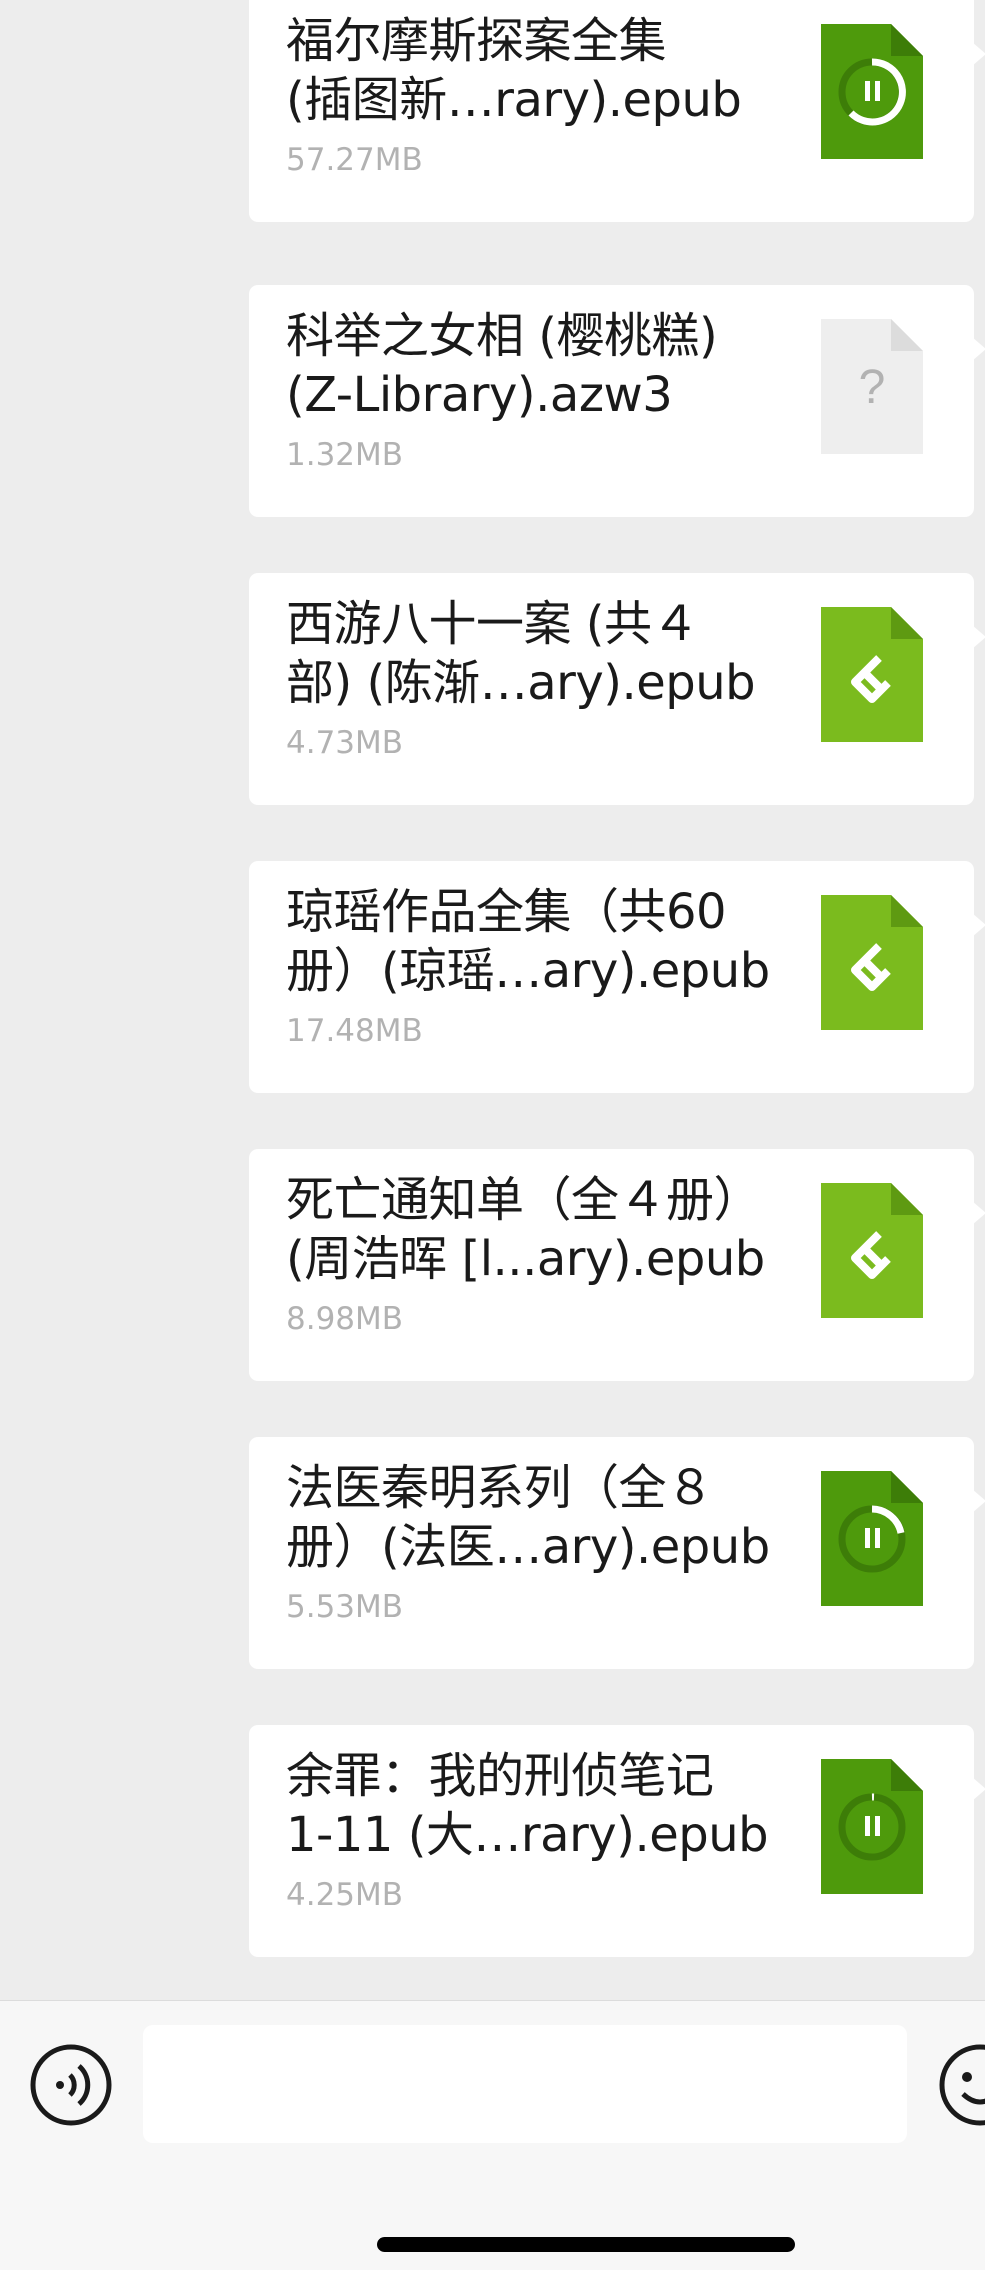  I want to click on file-size: 4.73MB, so click(345, 743).